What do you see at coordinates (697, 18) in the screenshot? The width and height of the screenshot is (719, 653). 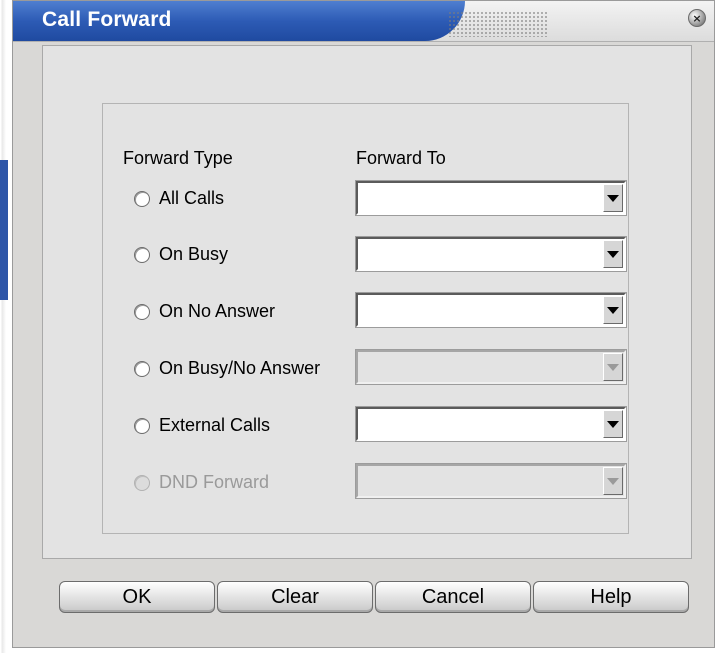 I see `close-icon: ×` at bounding box center [697, 18].